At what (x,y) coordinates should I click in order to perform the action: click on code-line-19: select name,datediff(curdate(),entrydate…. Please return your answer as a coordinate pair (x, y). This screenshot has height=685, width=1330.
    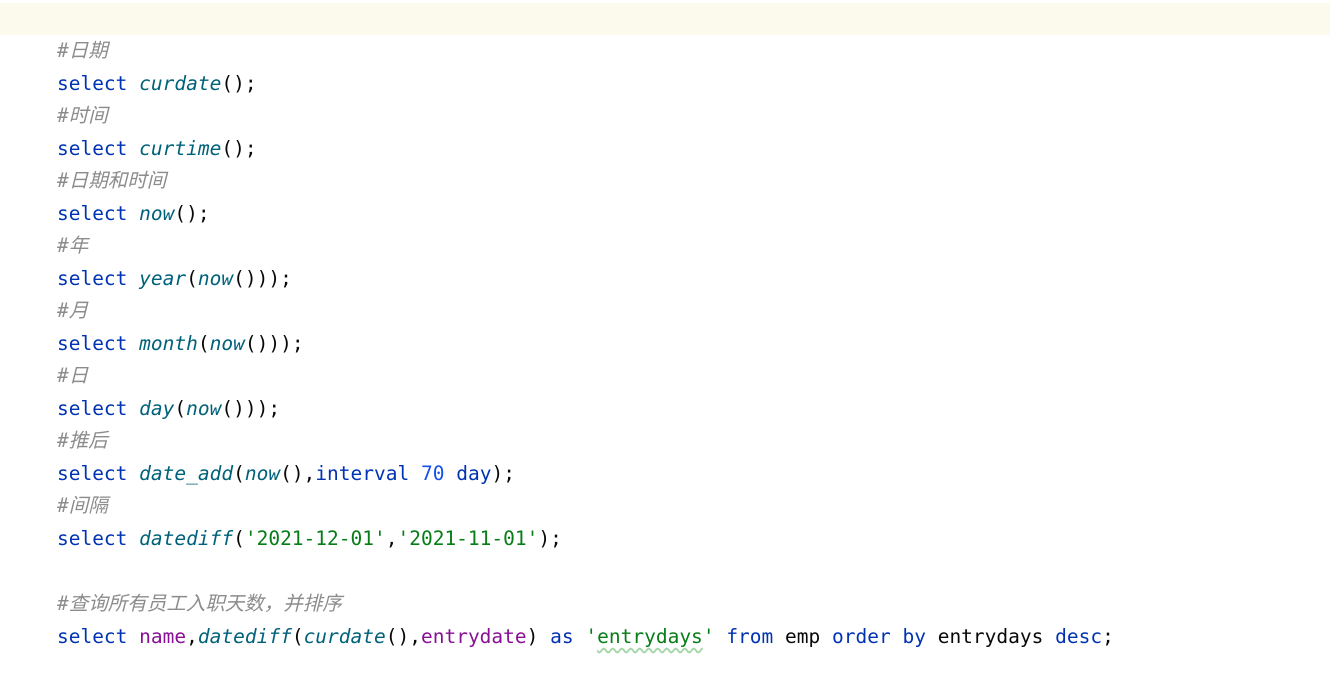
    Looking at the image, I should click on (665, 618).